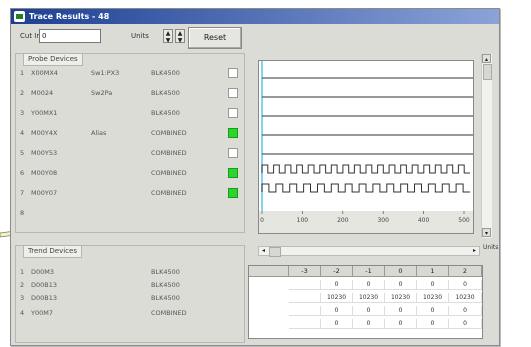 Image resolution: width=531 pixels, height=347 pixels. I want to click on probe-device-alias: Sw2Pa, so click(102, 93).